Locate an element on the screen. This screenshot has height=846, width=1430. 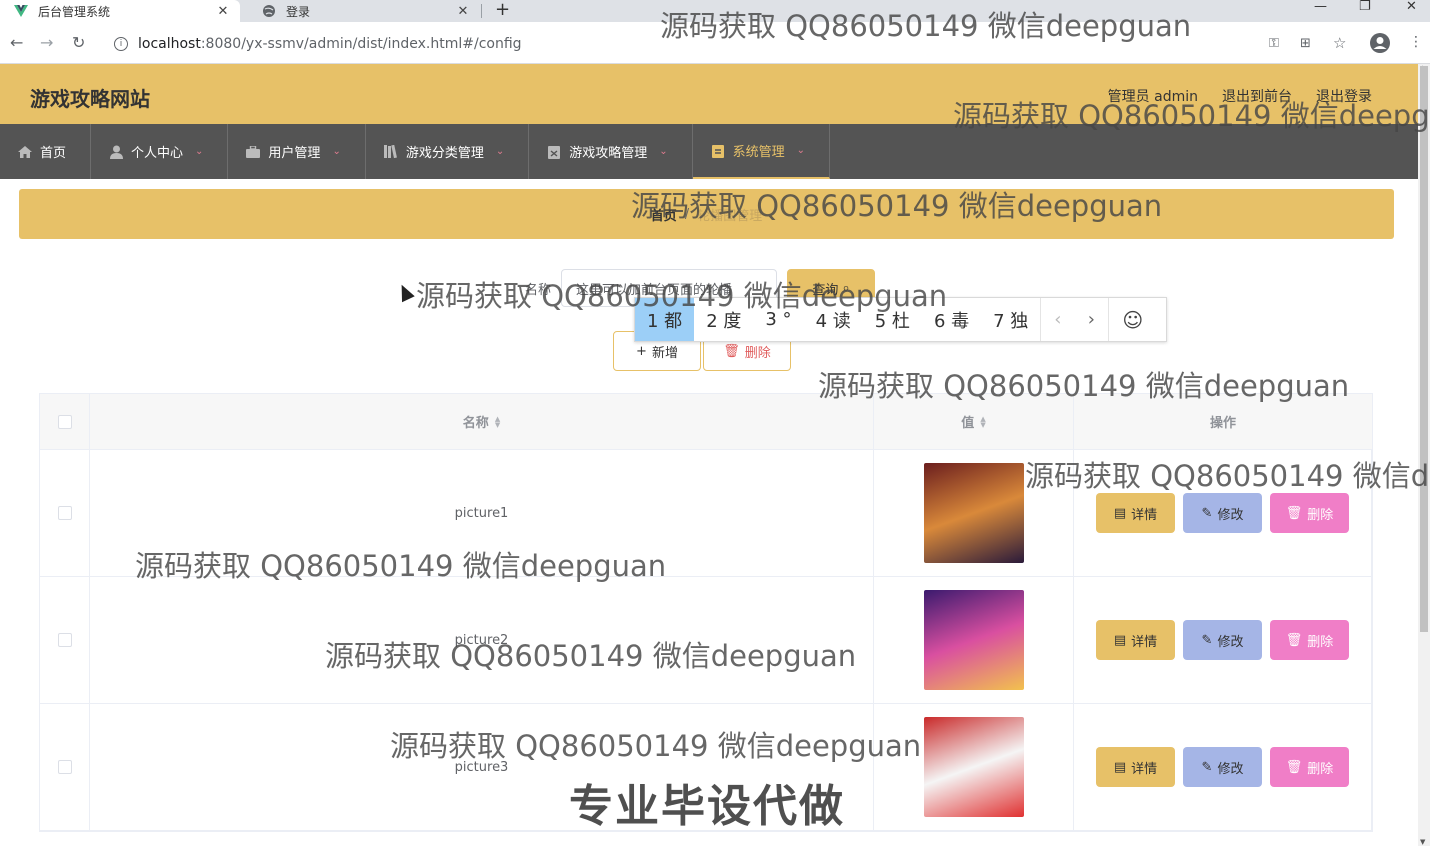
watermark-big: 专业毕设代做 is located at coordinates (707, 806).